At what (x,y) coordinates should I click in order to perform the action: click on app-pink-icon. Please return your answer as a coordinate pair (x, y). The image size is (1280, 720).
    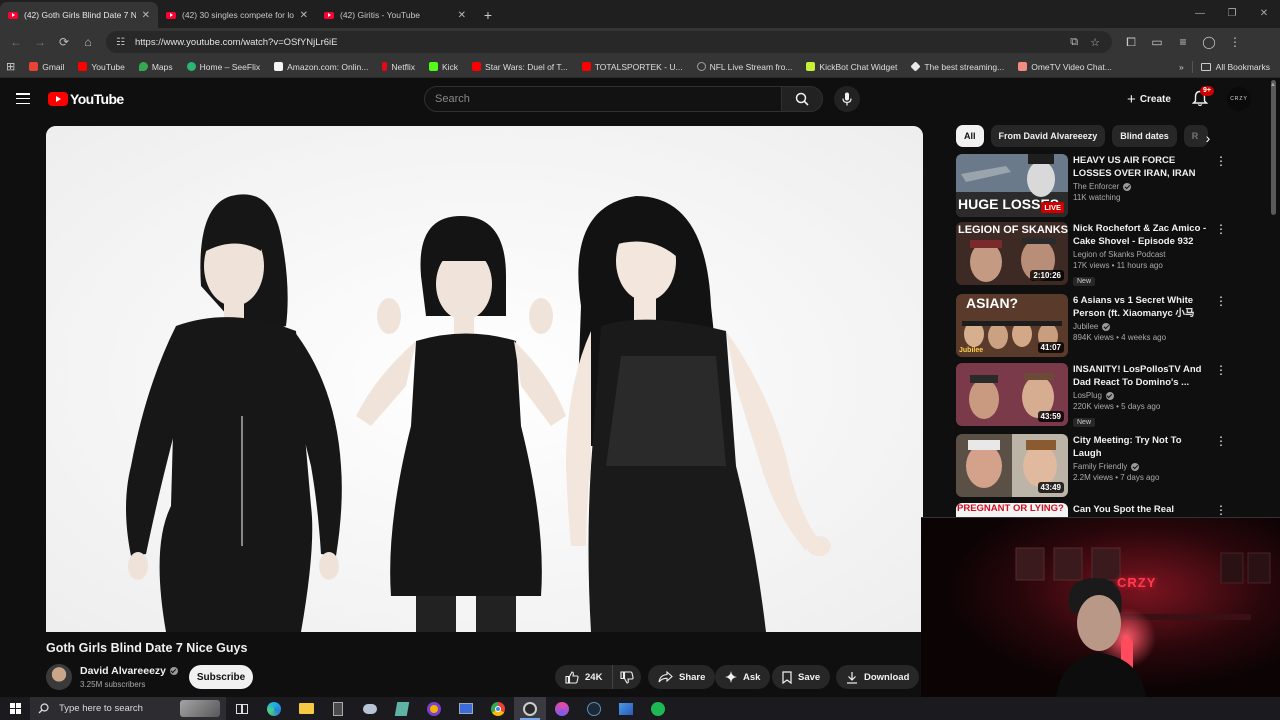
    Looking at the image, I should click on (562, 708).